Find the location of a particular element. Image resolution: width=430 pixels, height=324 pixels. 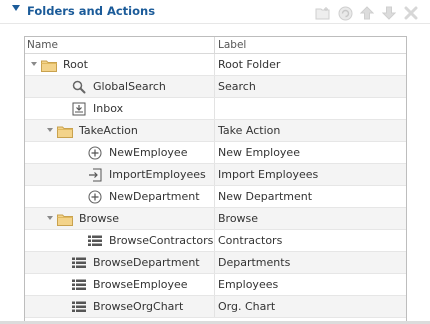

import-icon is located at coordinates (95, 175).